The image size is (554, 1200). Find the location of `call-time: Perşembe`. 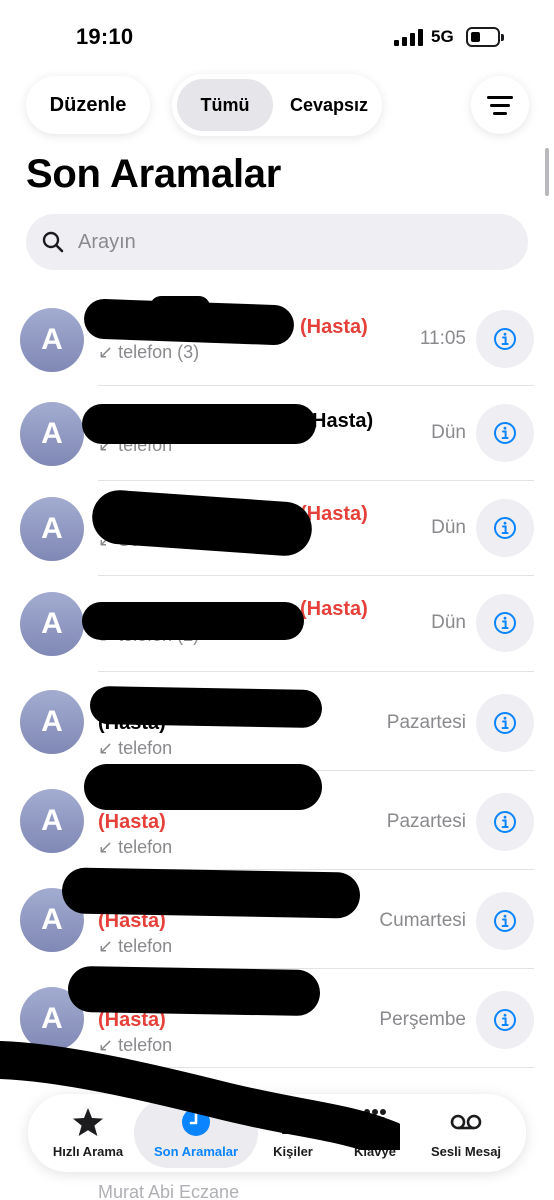

call-time: Perşembe is located at coordinates (422, 1019).